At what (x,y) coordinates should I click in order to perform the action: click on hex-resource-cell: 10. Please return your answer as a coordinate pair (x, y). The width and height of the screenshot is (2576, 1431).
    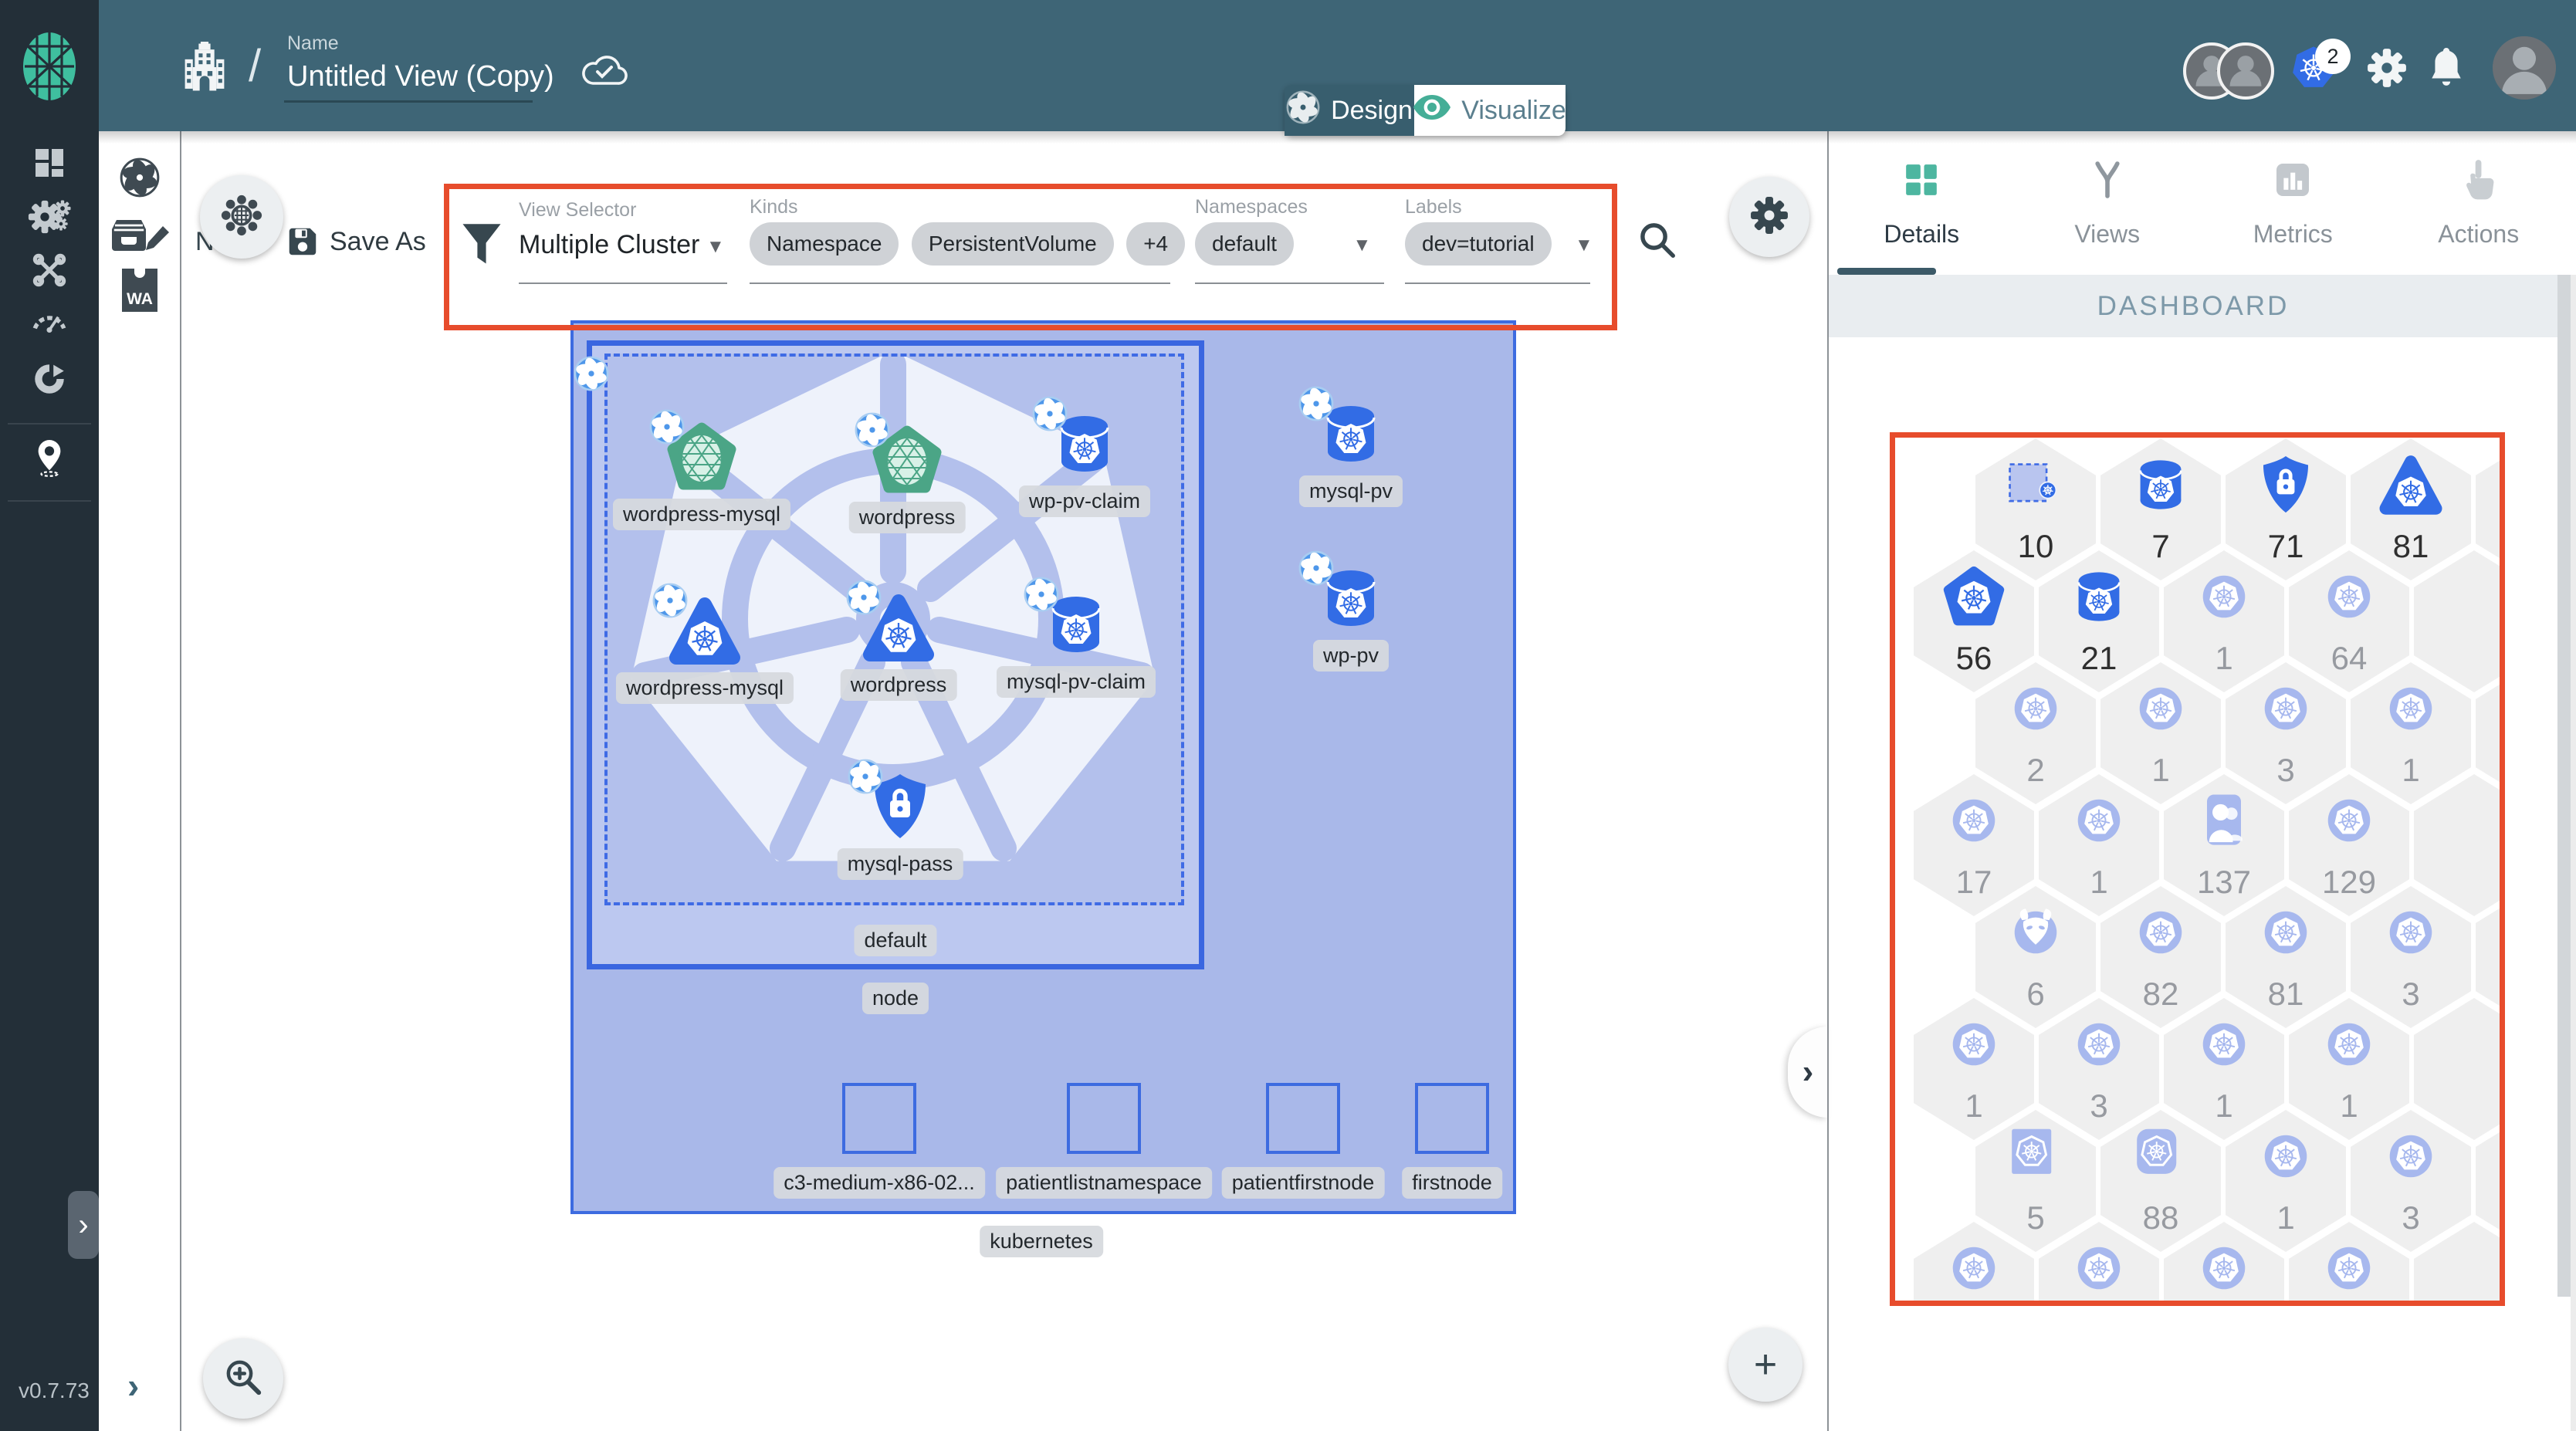
    Looking at the image, I should click on (2036, 509).